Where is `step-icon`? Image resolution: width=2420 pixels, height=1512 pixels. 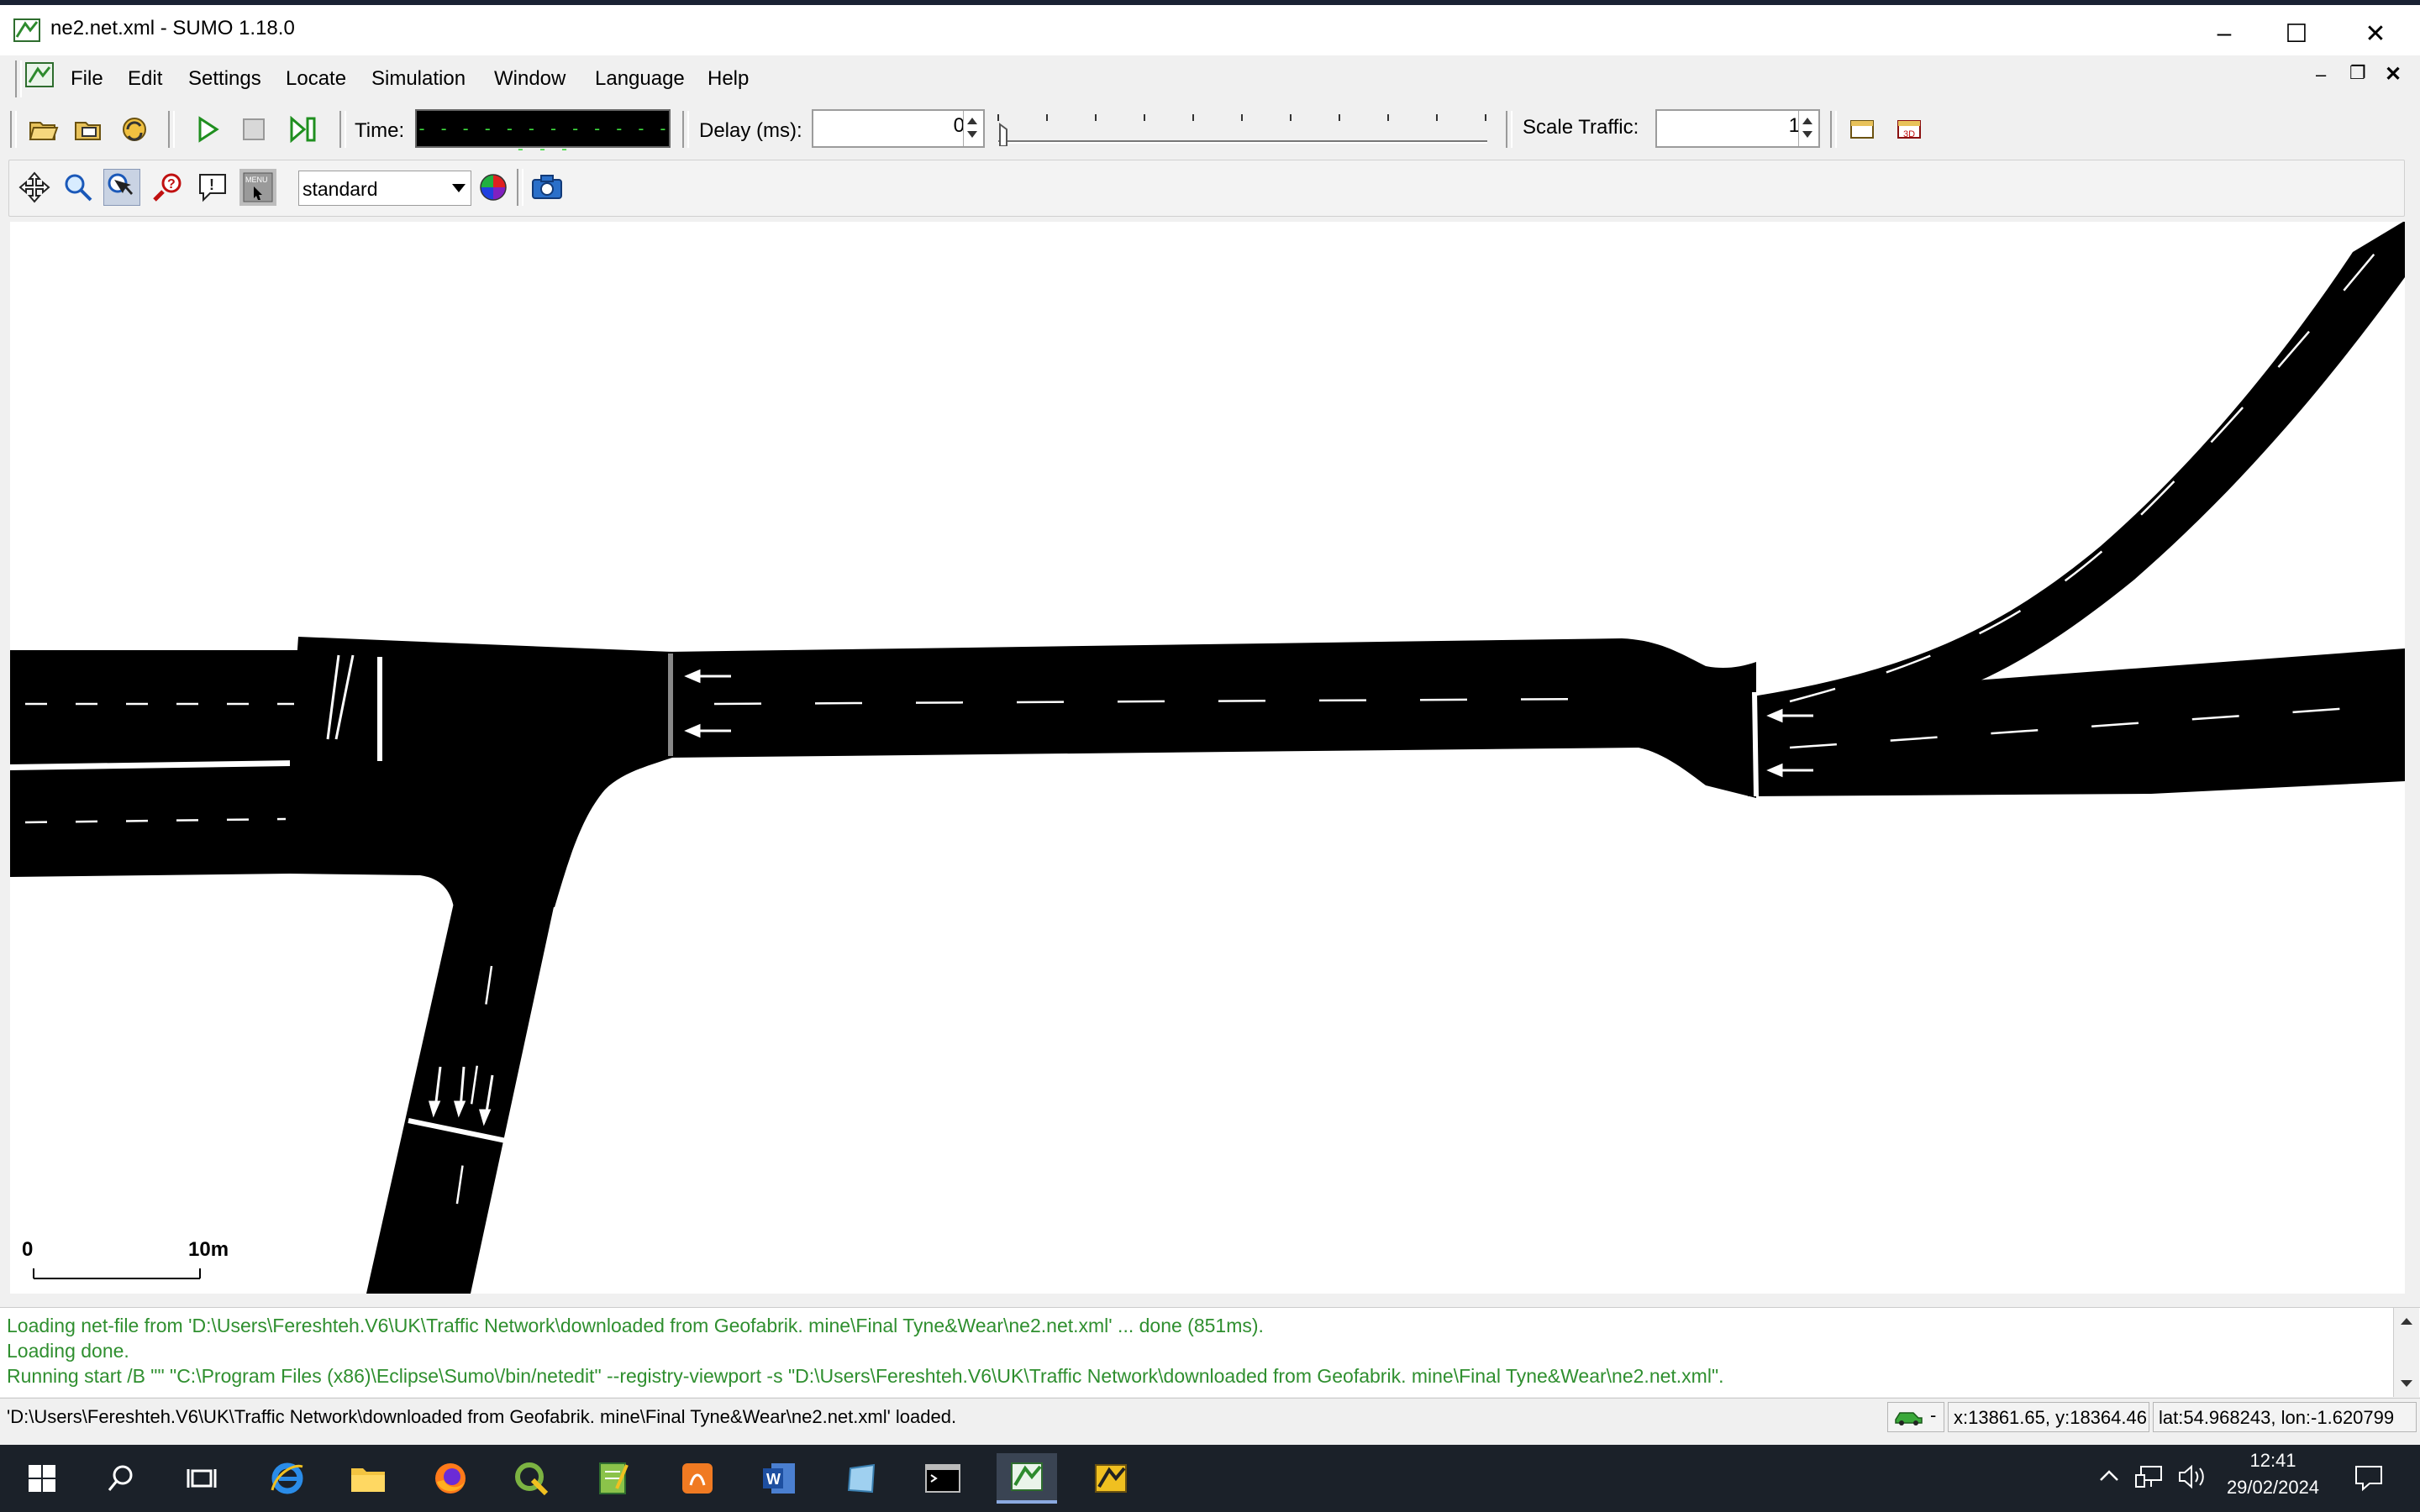
step-icon is located at coordinates (303, 129).